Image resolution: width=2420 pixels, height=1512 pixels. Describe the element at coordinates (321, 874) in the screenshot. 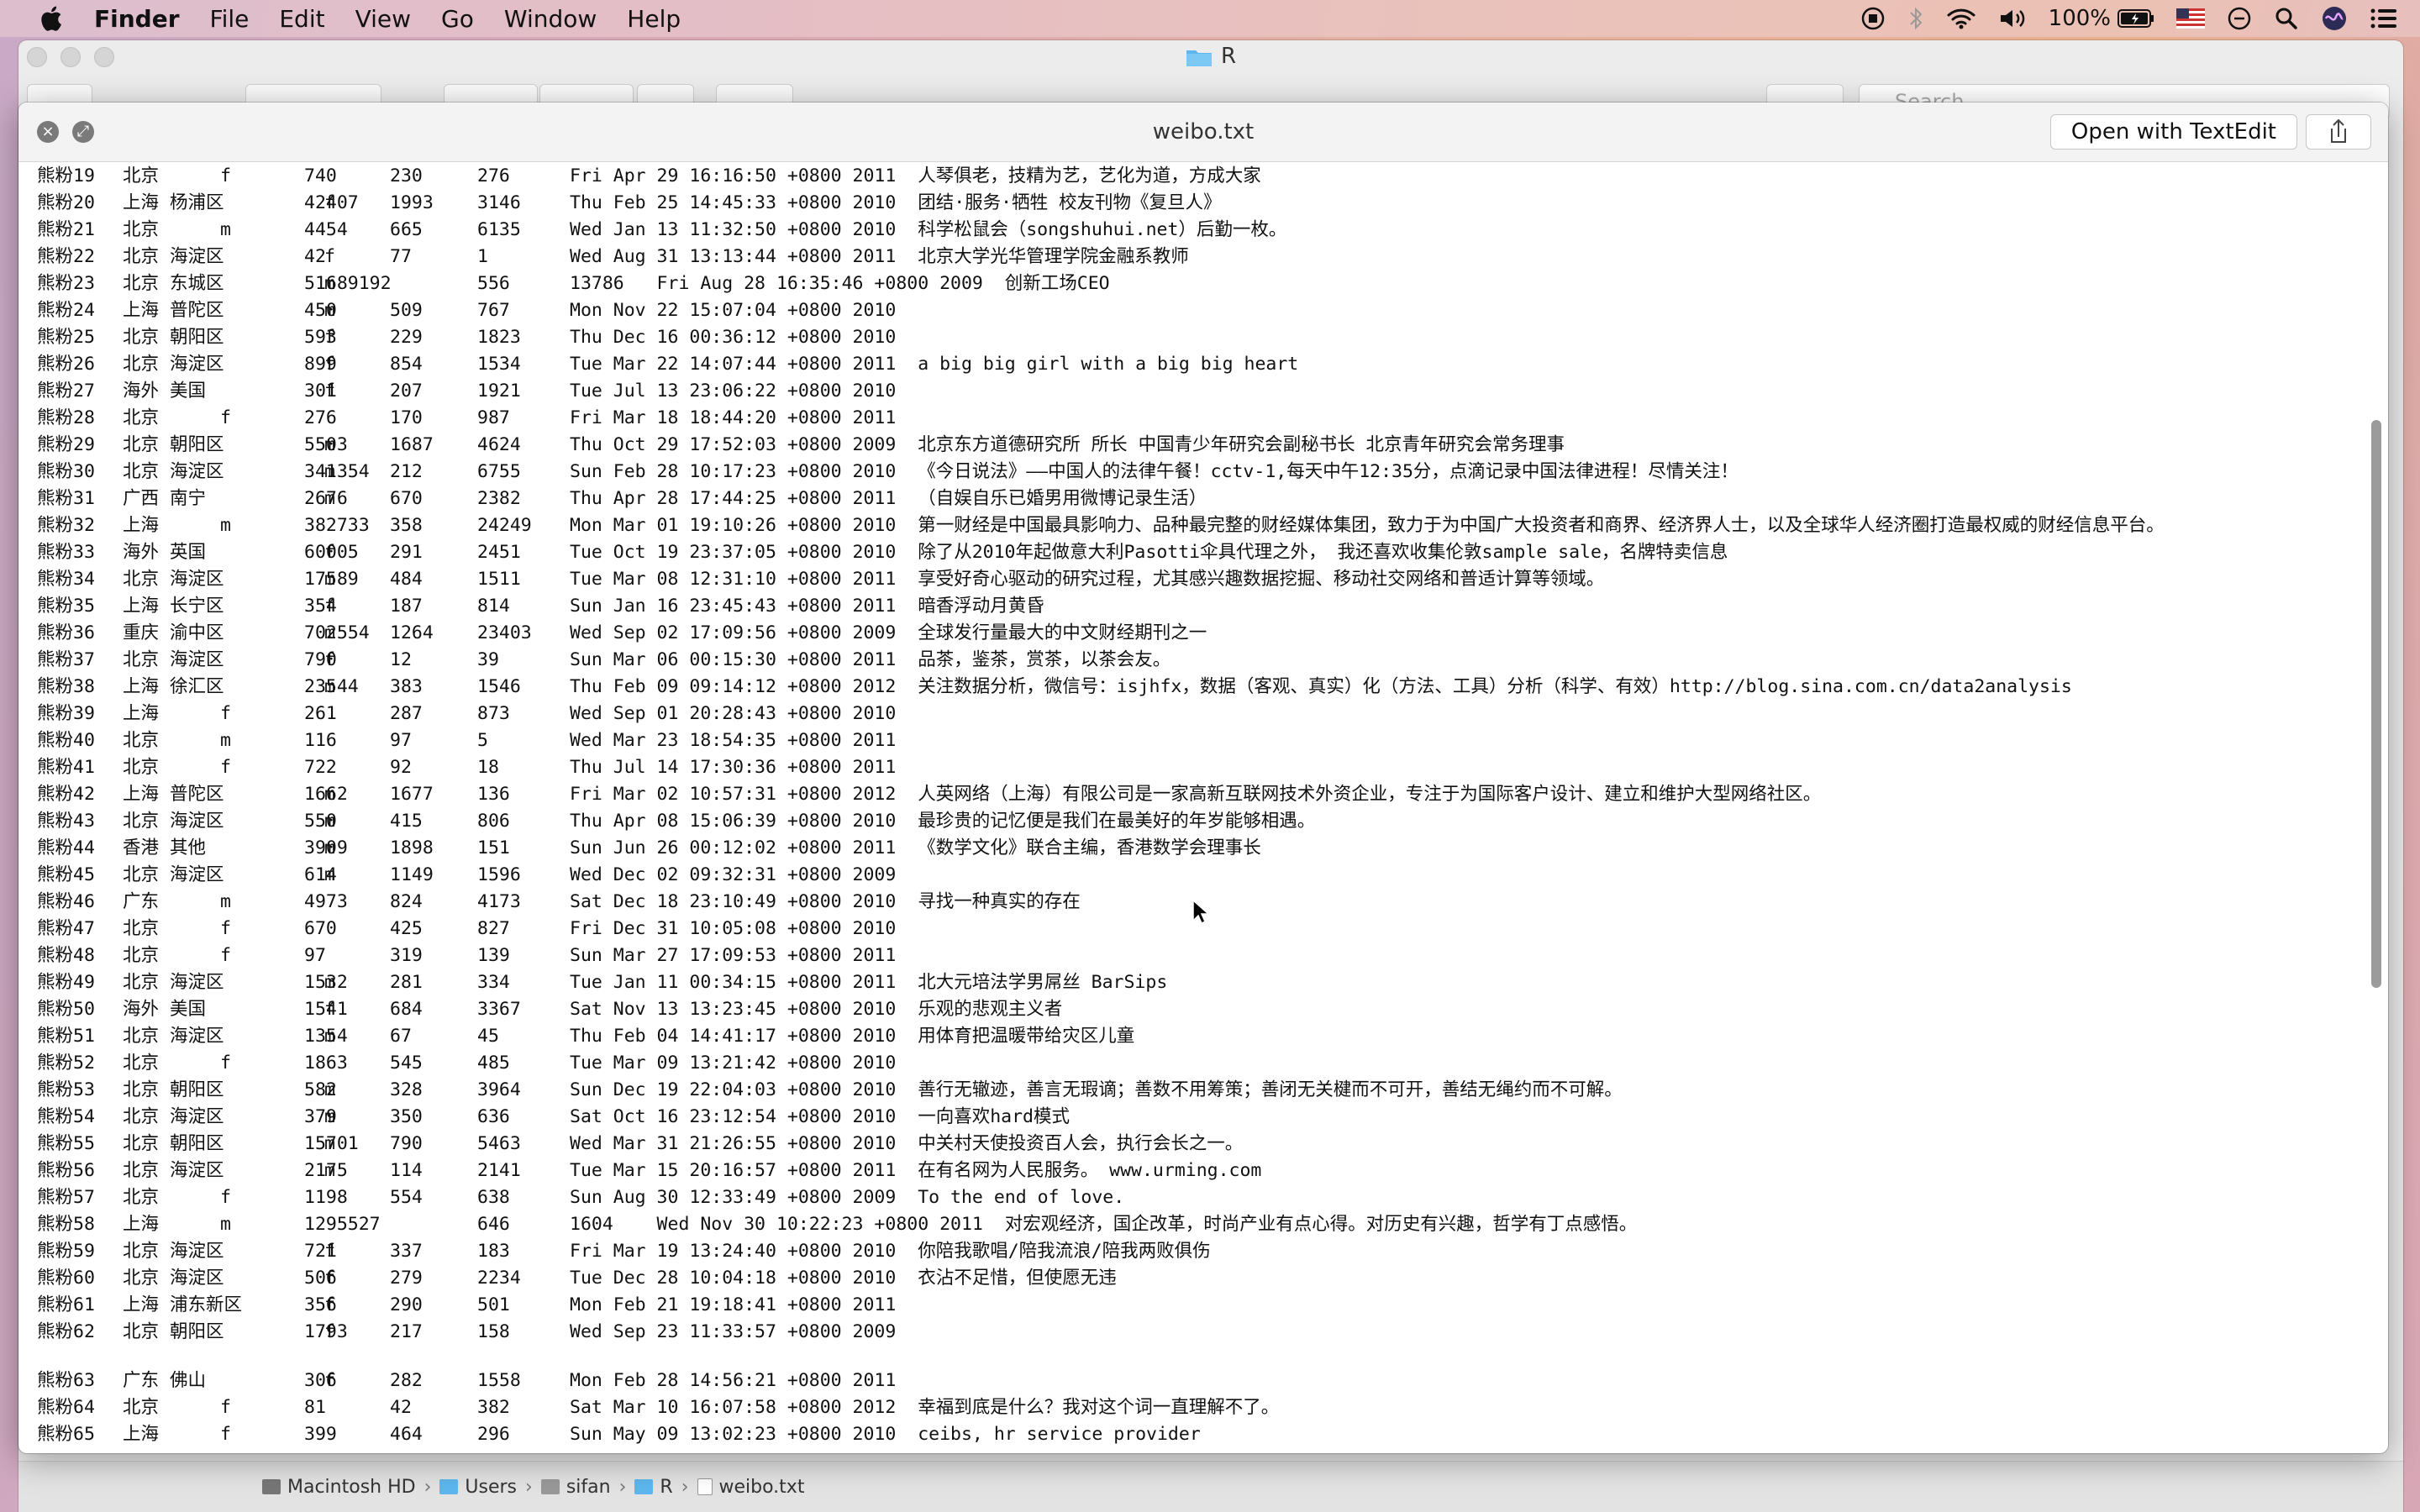

I see `cell-d: 614` at that location.